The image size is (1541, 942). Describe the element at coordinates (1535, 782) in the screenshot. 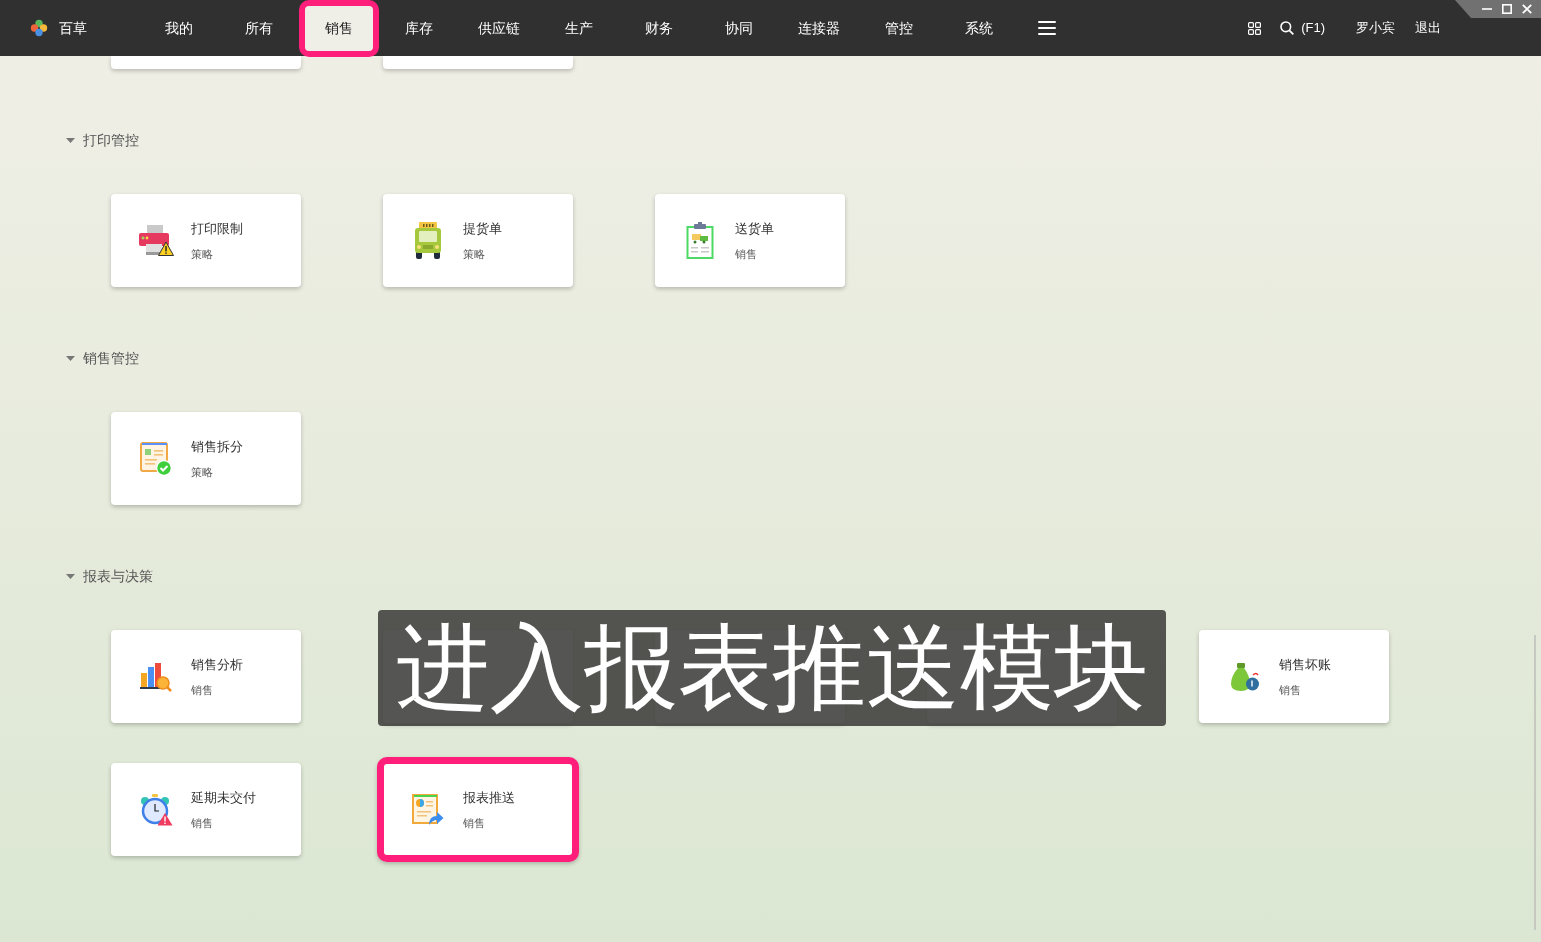

I see `scrollbar-thumb` at that location.